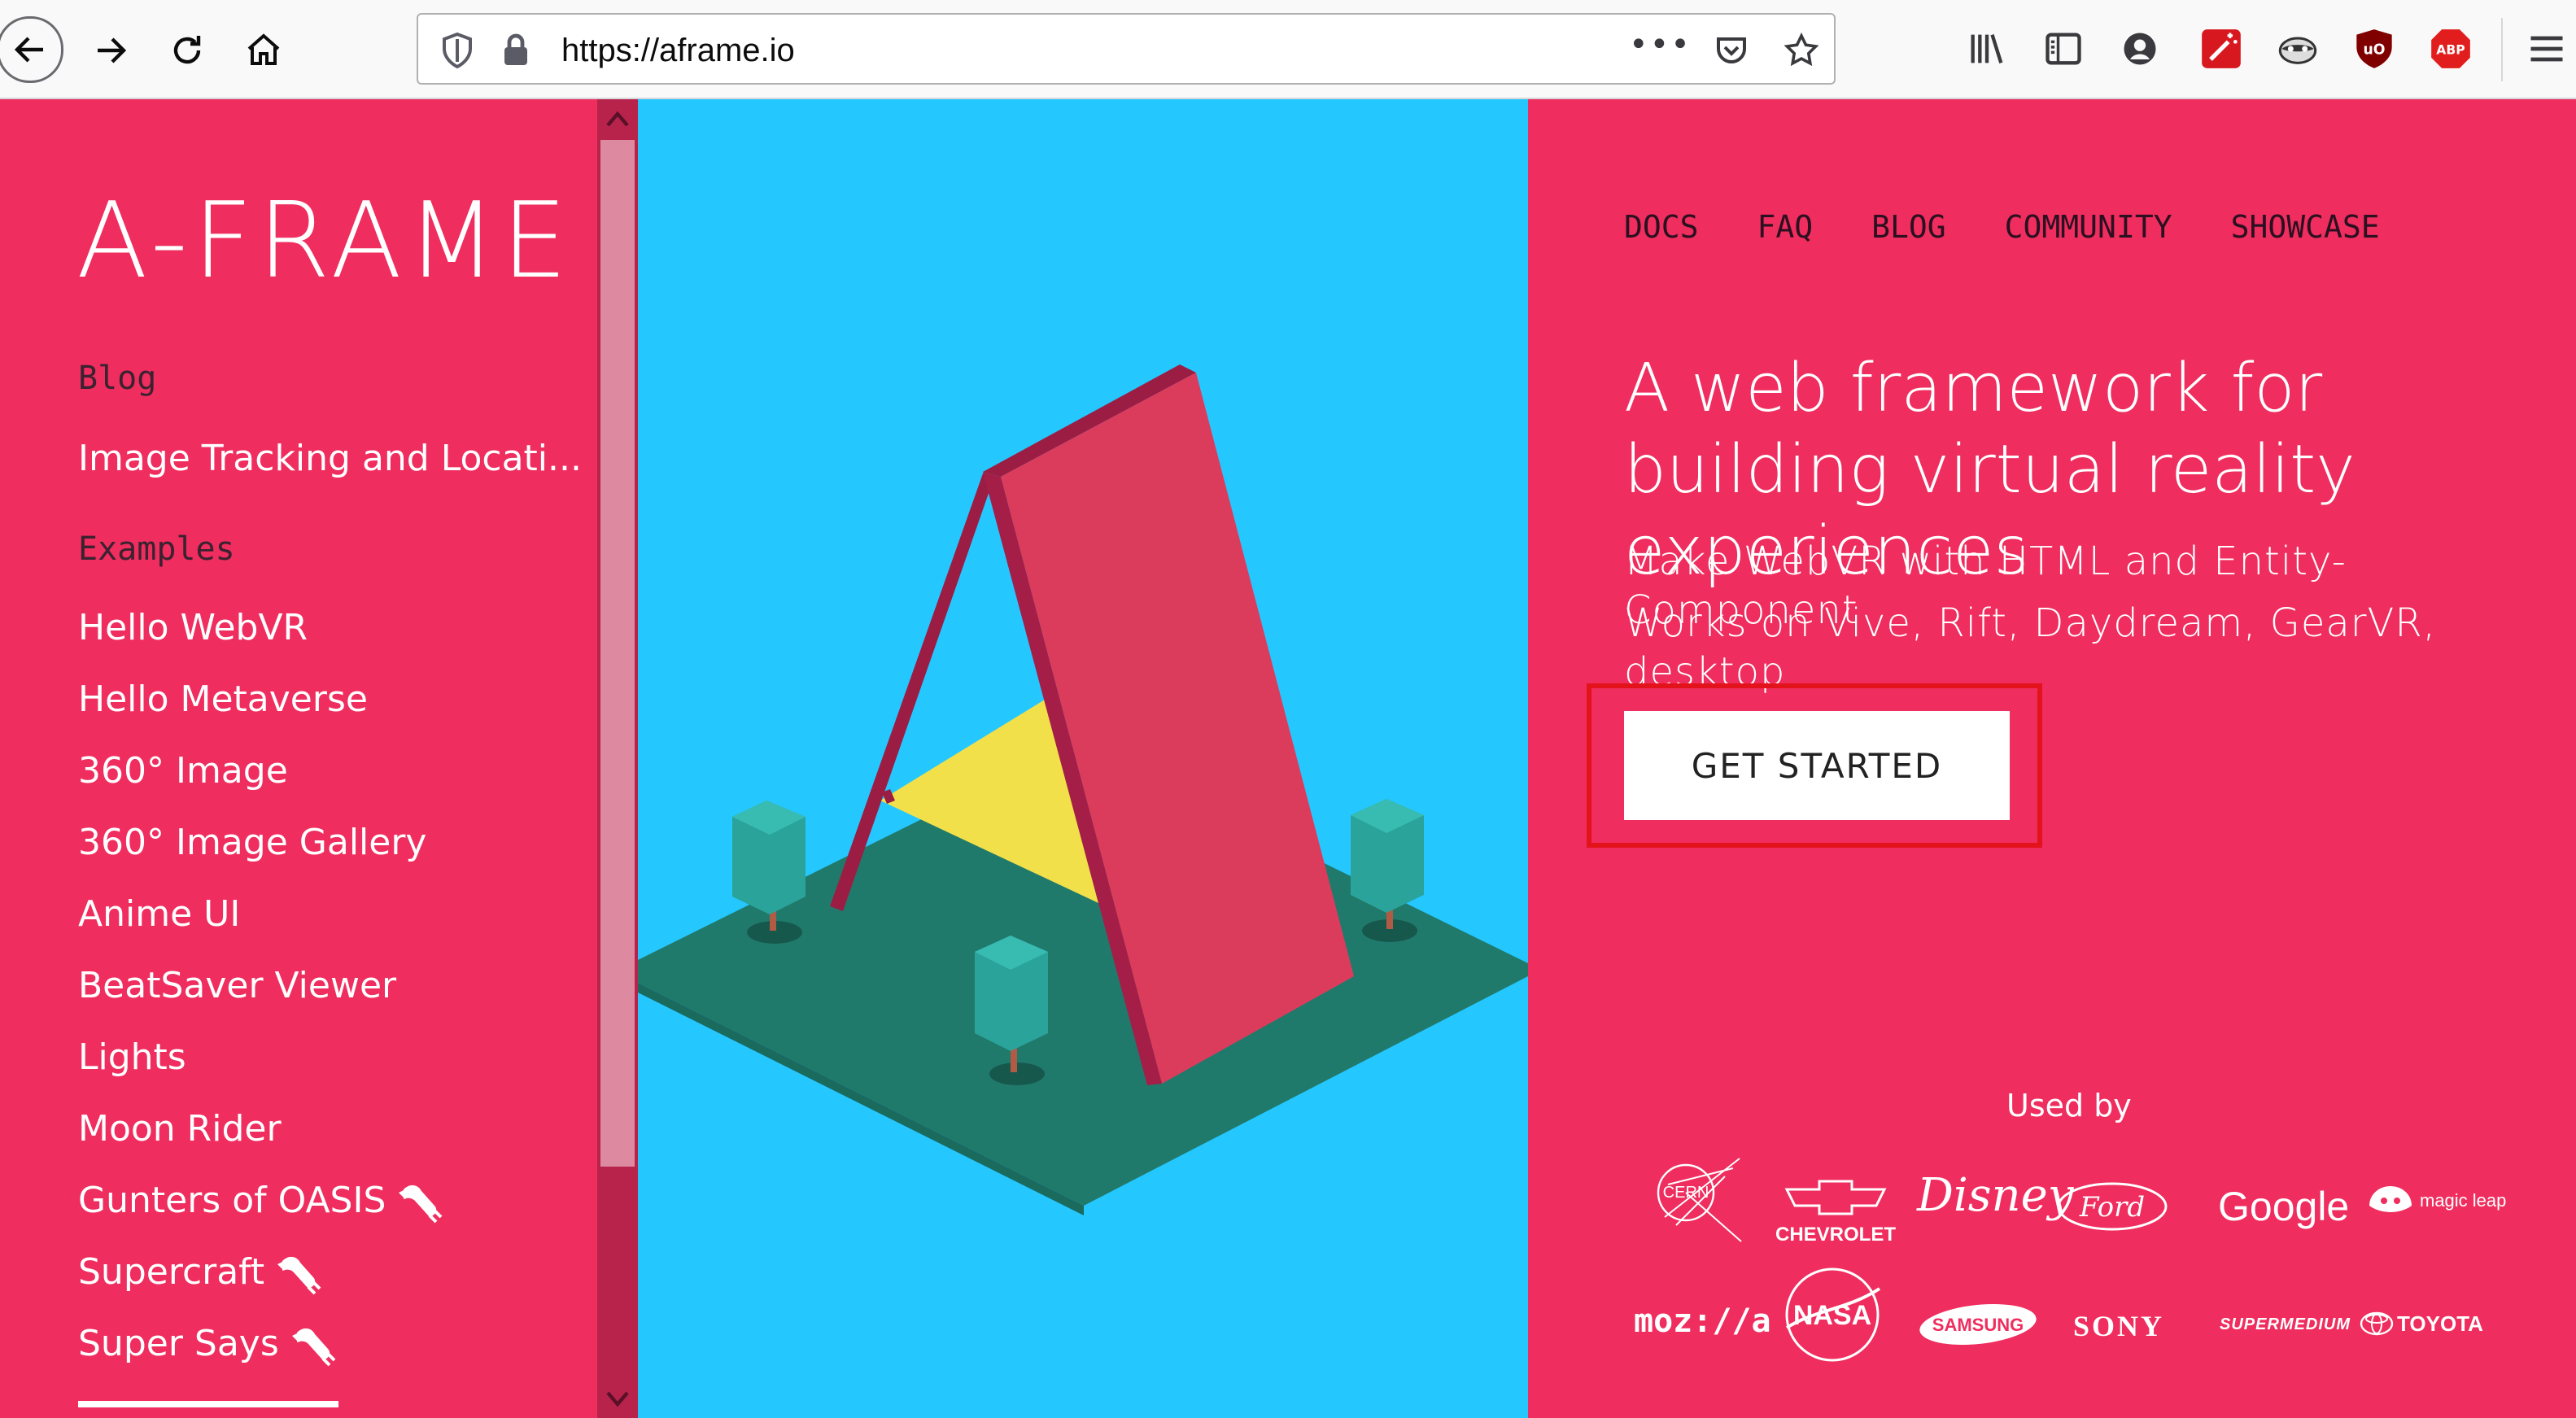 This screenshot has width=2576, height=1418. Describe the element at coordinates (2377, 1323) in the screenshot. I see `toyota-emblem-icon` at that location.